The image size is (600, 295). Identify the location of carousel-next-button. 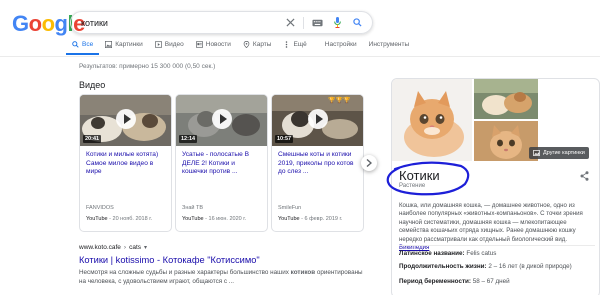
(369, 163).